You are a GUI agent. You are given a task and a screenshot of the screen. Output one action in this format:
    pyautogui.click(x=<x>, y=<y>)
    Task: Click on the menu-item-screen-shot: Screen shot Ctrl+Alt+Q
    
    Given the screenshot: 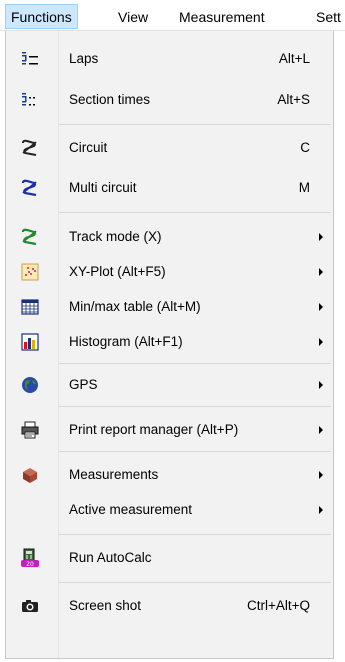 What is the action you would take?
    pyautogui.click(x=169, y=606)
    